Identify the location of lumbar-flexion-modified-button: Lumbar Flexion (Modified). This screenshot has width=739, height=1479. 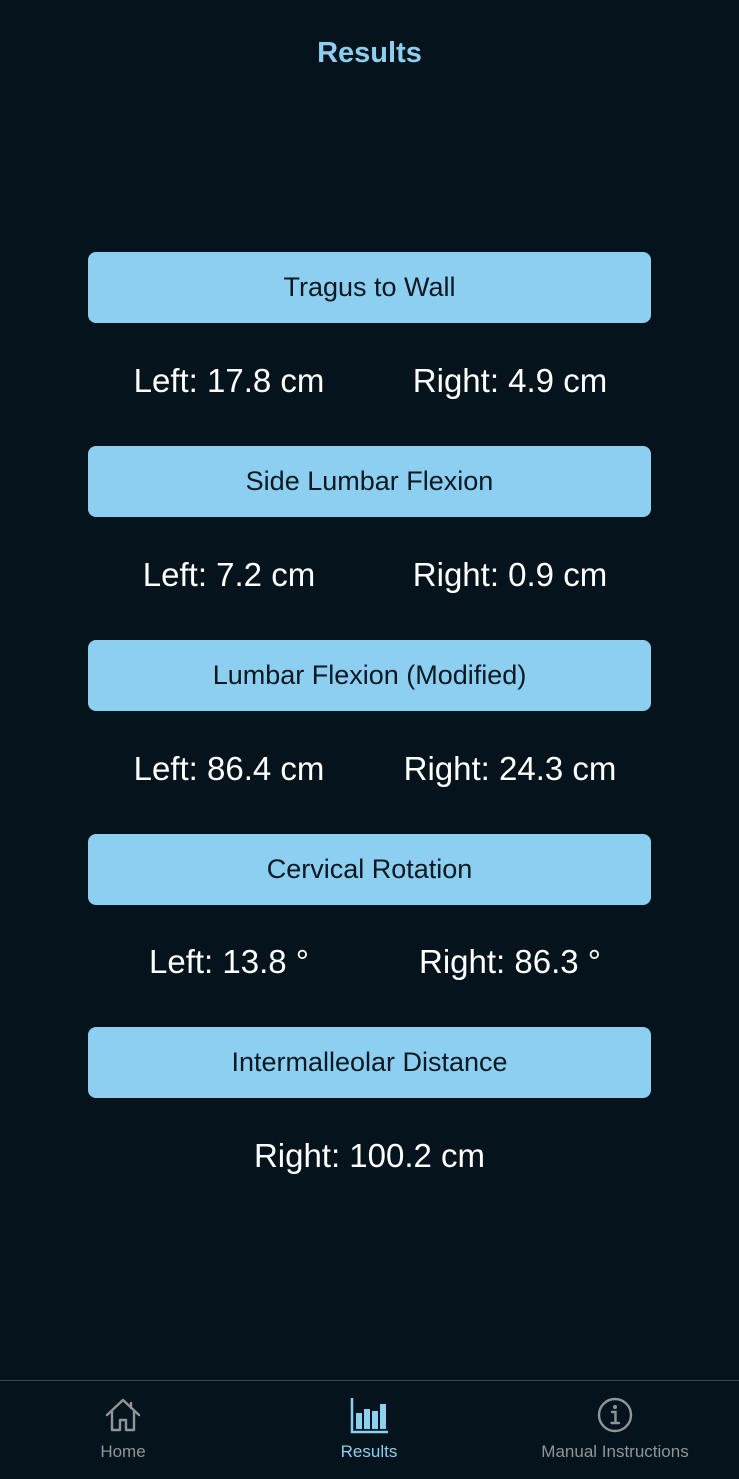
(369, 675).